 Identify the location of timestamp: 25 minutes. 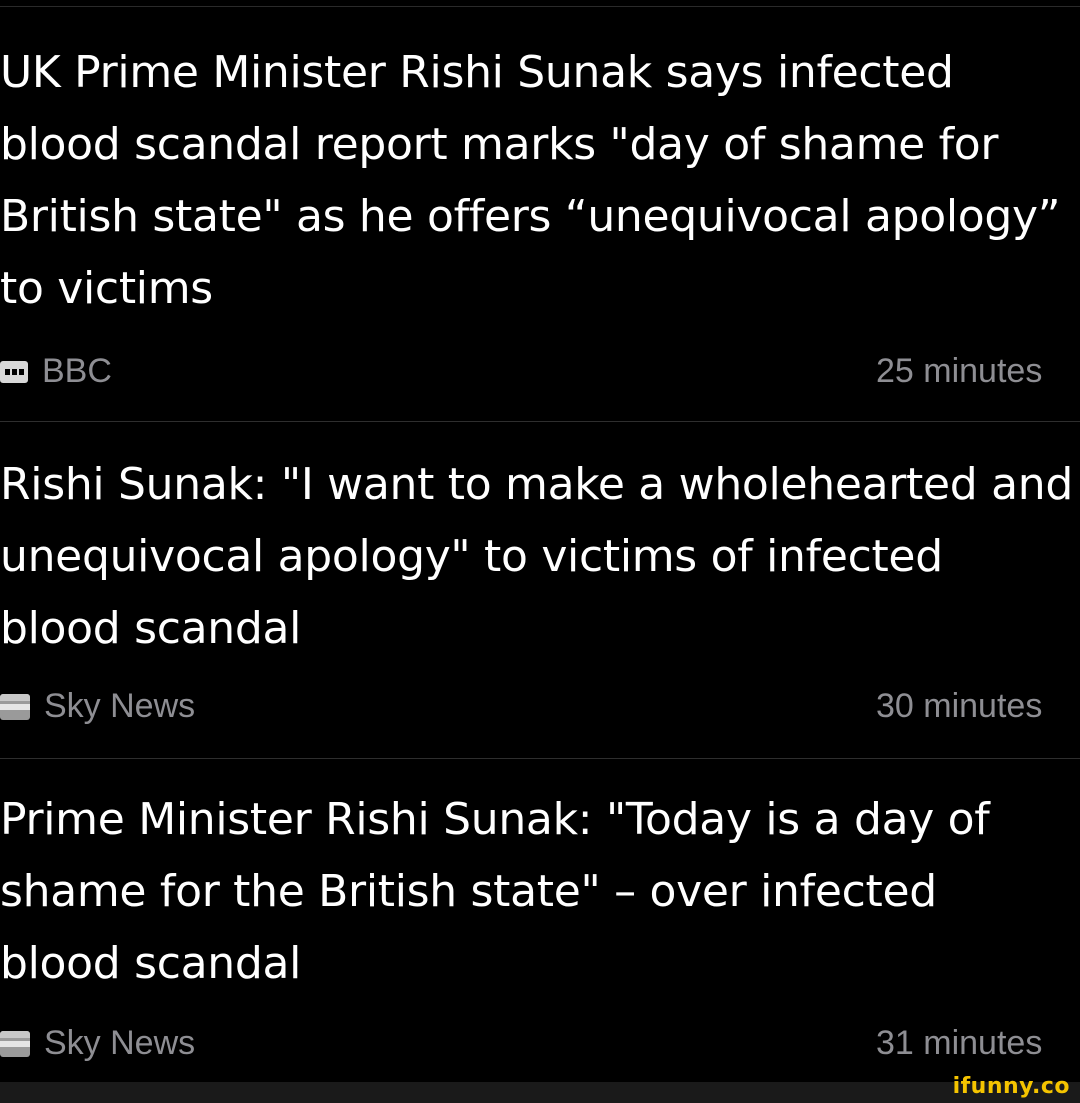
(959, 371).